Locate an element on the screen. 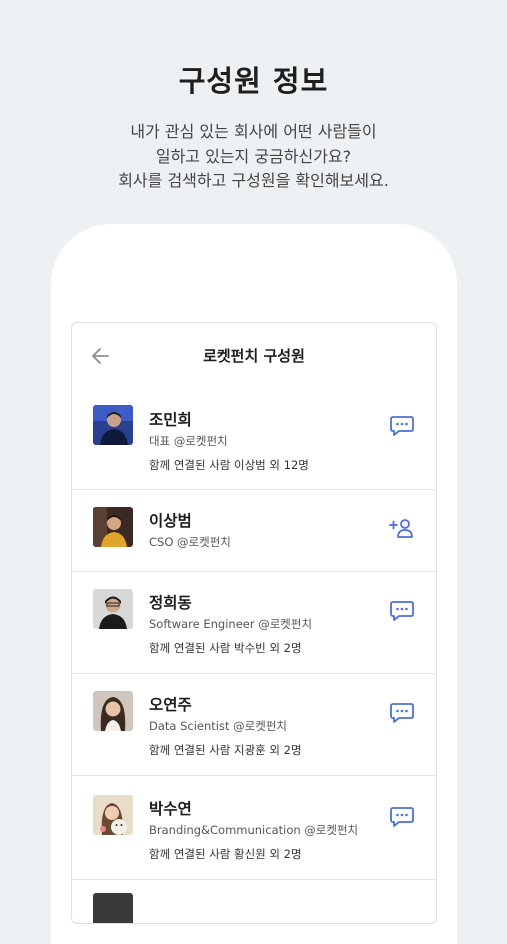  nav-bar: 로켓펀치 구성원 is located at coordinates (254, 356).